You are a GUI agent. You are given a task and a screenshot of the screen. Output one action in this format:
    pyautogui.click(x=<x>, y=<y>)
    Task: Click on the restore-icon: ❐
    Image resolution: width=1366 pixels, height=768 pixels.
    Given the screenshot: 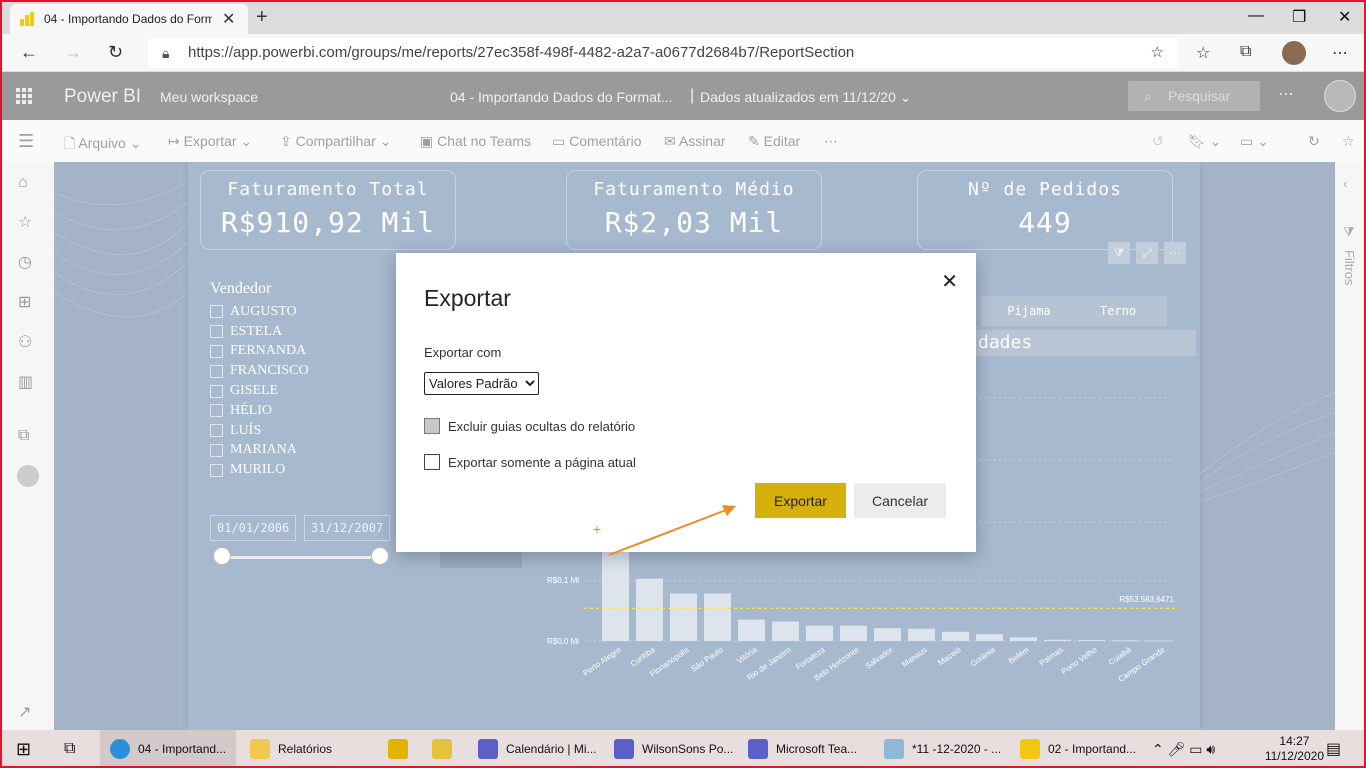 What is the action you would take?
    pyautogui.click(x=1299, y=17)
    